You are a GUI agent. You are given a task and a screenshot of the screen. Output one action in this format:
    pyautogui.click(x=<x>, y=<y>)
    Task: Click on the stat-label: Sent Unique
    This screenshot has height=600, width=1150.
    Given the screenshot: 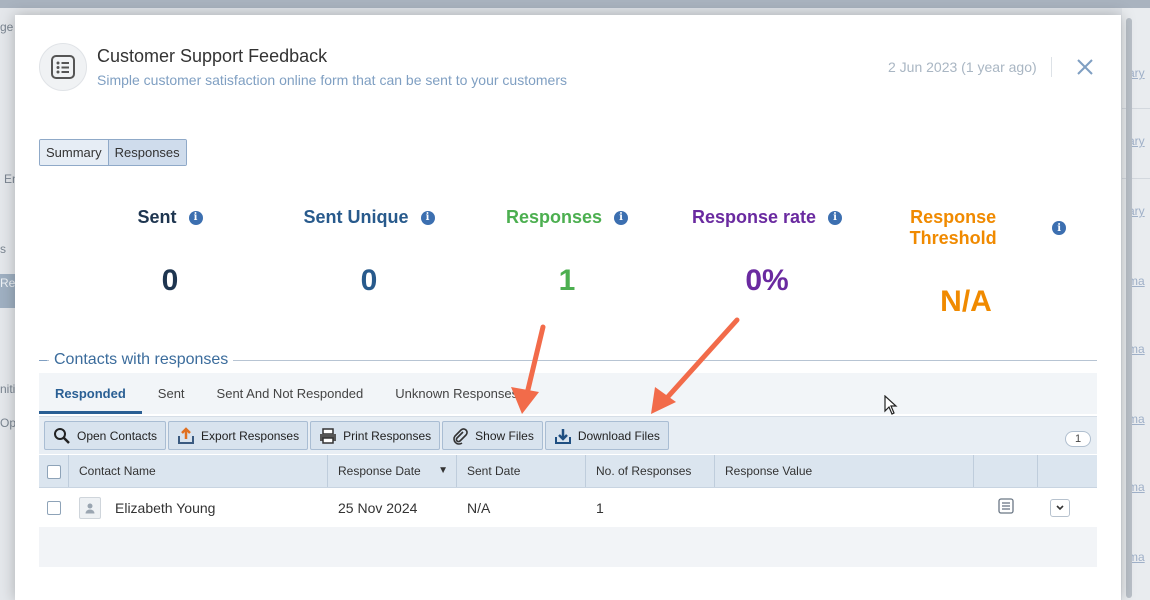 What is the action you would take?
    pyautogui.click(x=356, y=217)
    